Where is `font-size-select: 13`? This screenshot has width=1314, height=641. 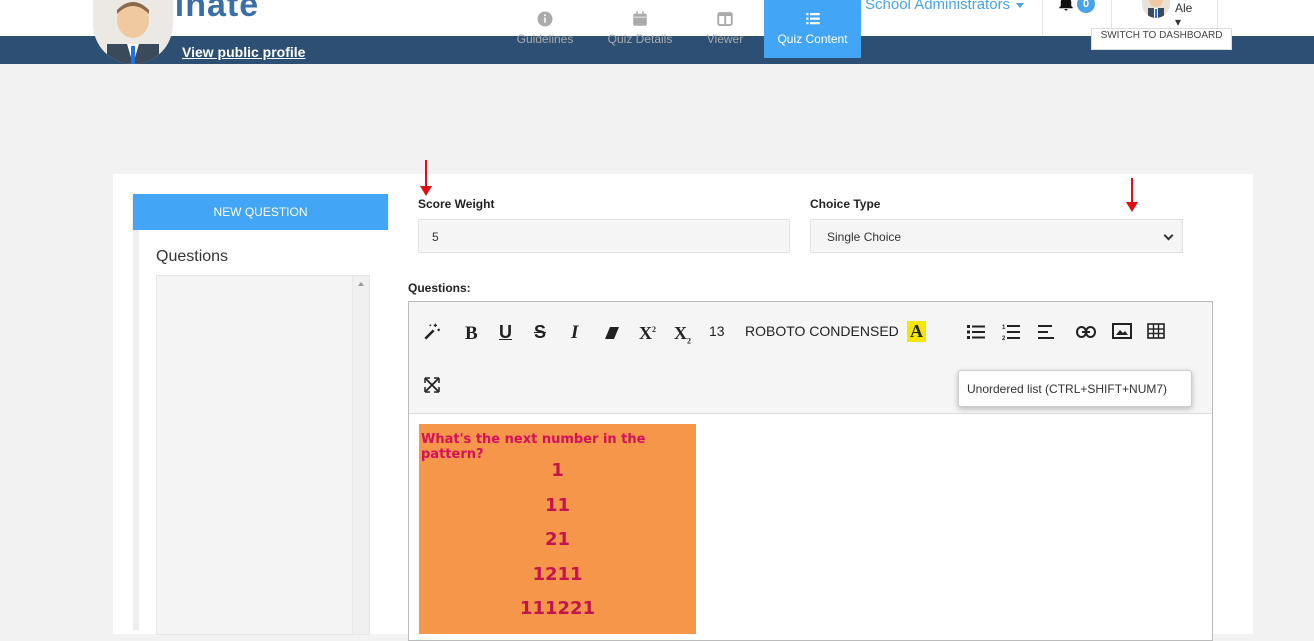
font-size-select: 13 is located at coordinates (717, 331).